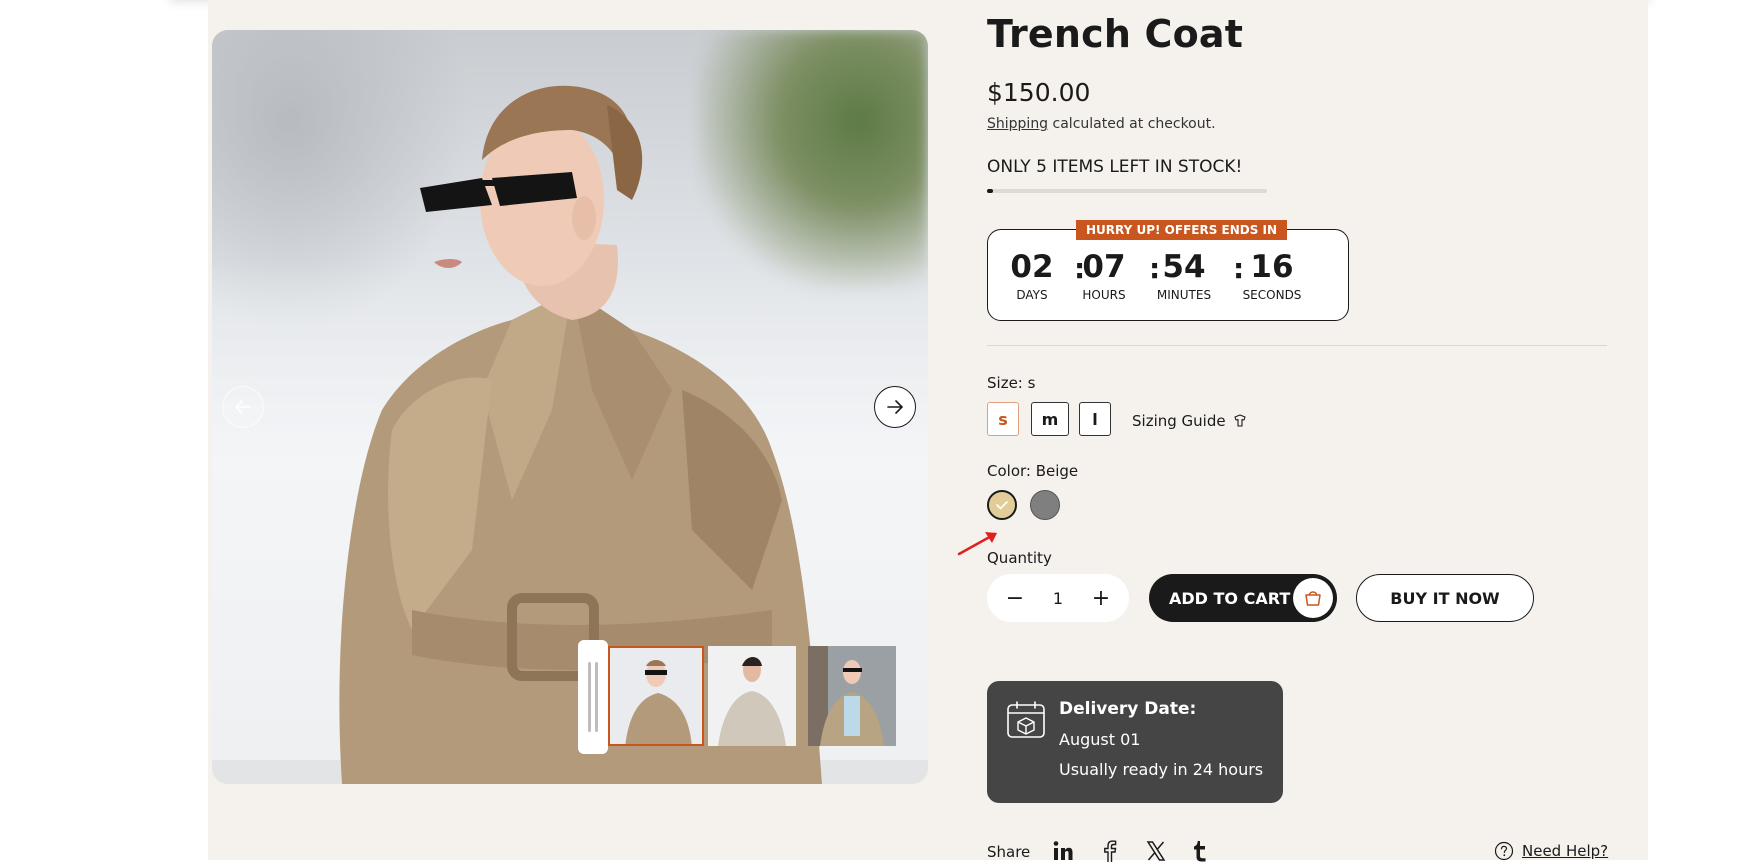  What do you see at coordinates (1011, 383) in the screenshot?
I see `size-label: Size: s` at bounding box center [1011, 383].